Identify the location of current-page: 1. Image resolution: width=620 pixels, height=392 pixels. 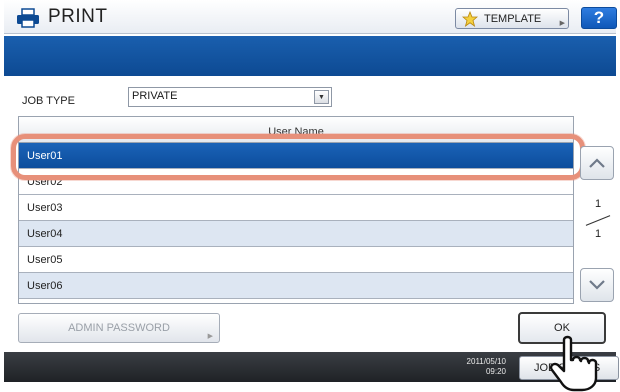
(598, 204).